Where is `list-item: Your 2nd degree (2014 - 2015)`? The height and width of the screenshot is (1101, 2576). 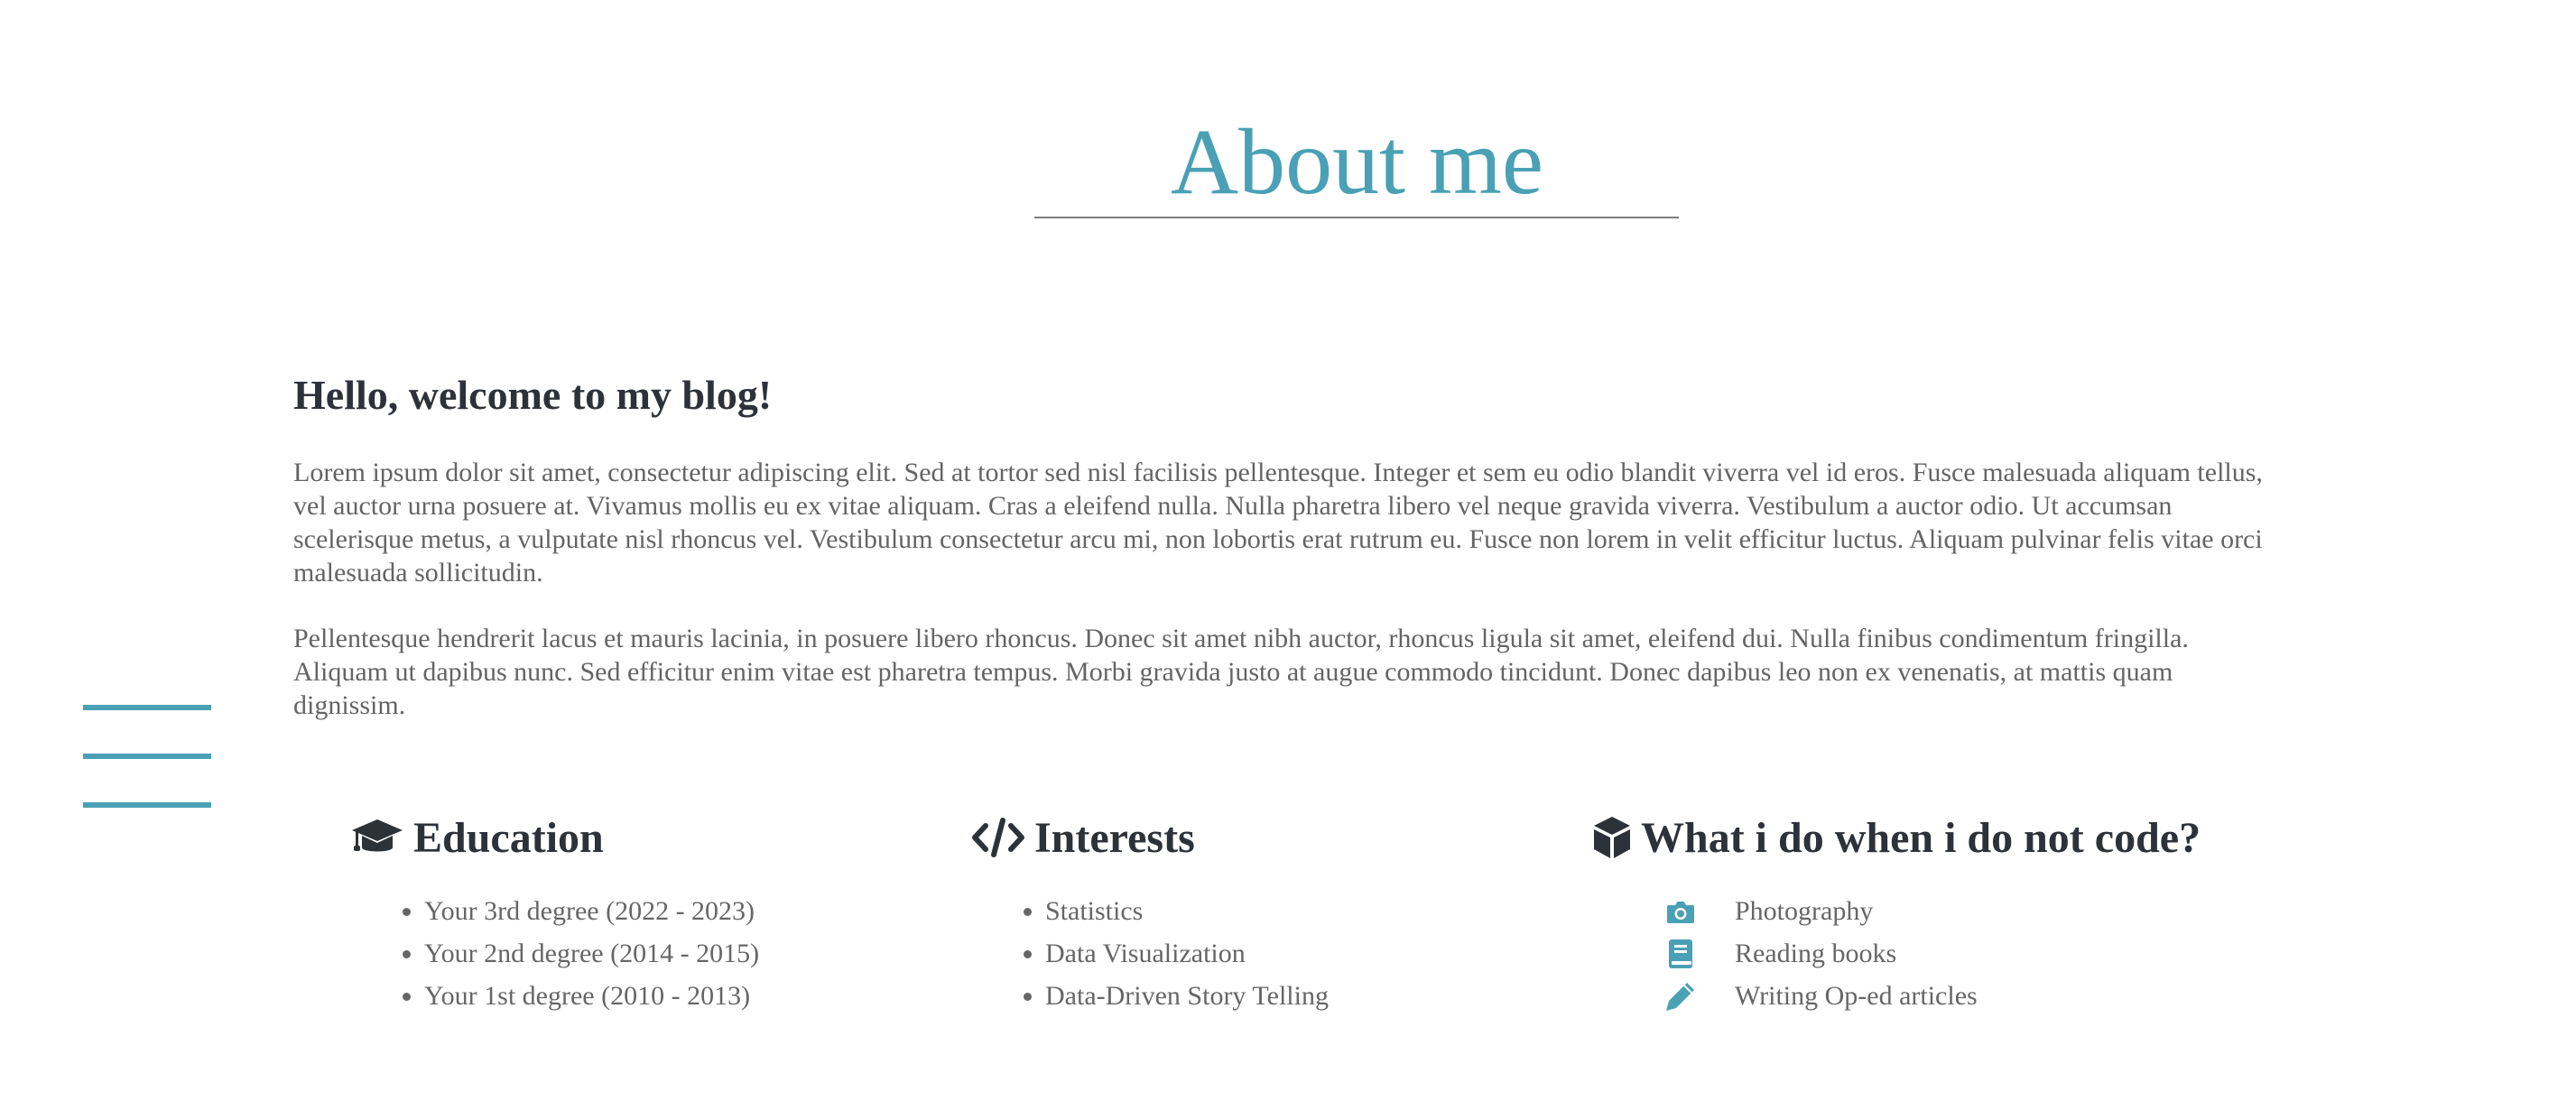
list-item: Your 2nd degree (2014 - 2015) is located at coordinates (592, 953).